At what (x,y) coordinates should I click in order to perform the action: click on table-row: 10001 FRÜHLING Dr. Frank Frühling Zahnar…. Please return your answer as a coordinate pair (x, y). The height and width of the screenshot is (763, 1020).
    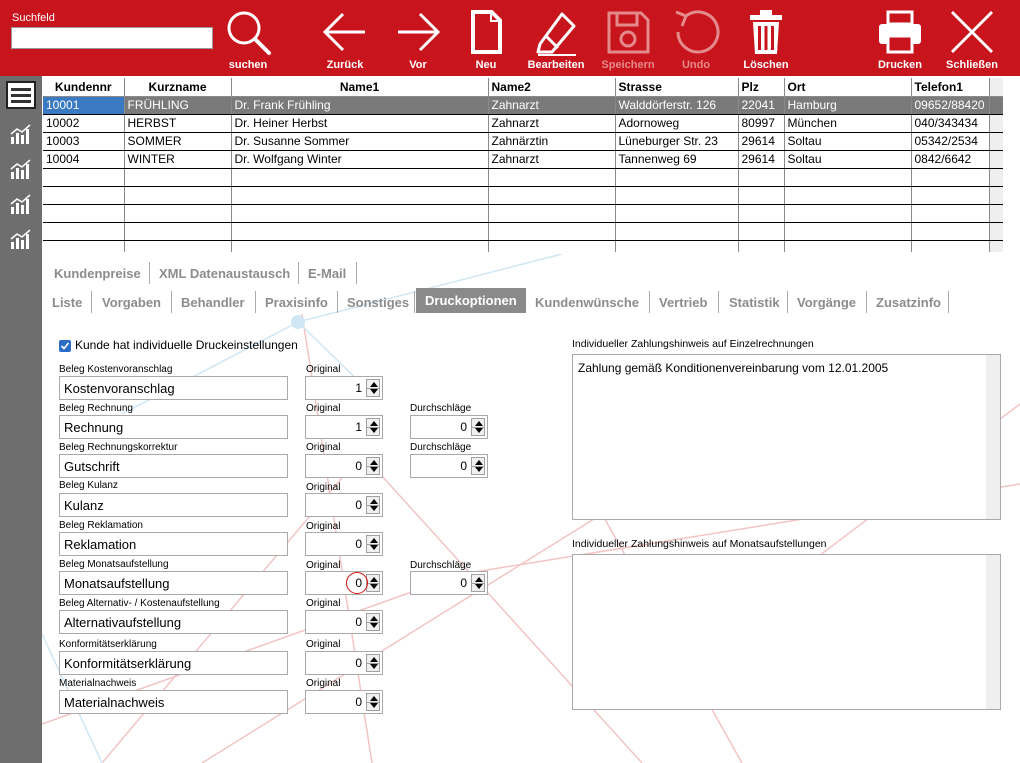
    Looking at the image, I should click on (523, 105).